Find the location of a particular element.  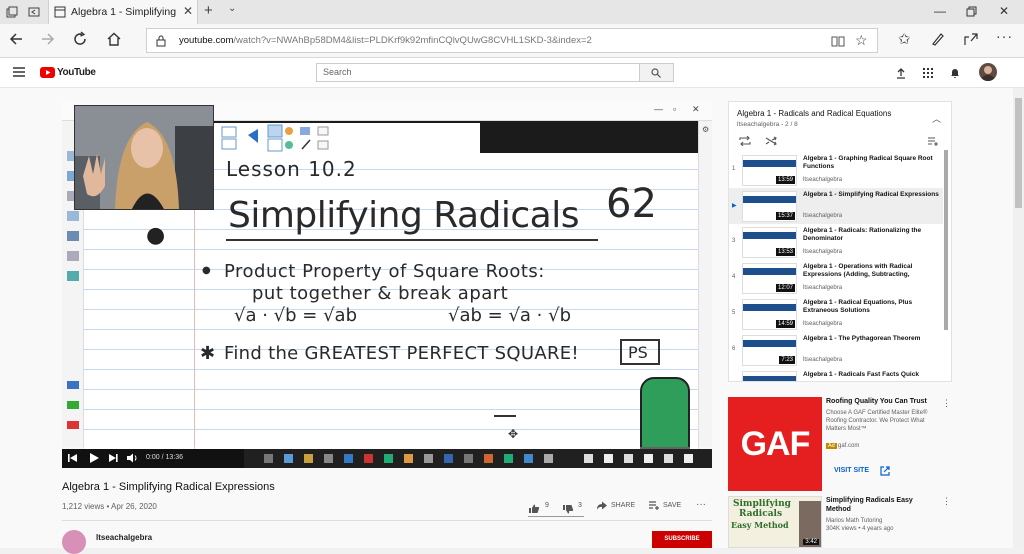

more-menu-icon: ··· is located at coordinates (1004, 36).